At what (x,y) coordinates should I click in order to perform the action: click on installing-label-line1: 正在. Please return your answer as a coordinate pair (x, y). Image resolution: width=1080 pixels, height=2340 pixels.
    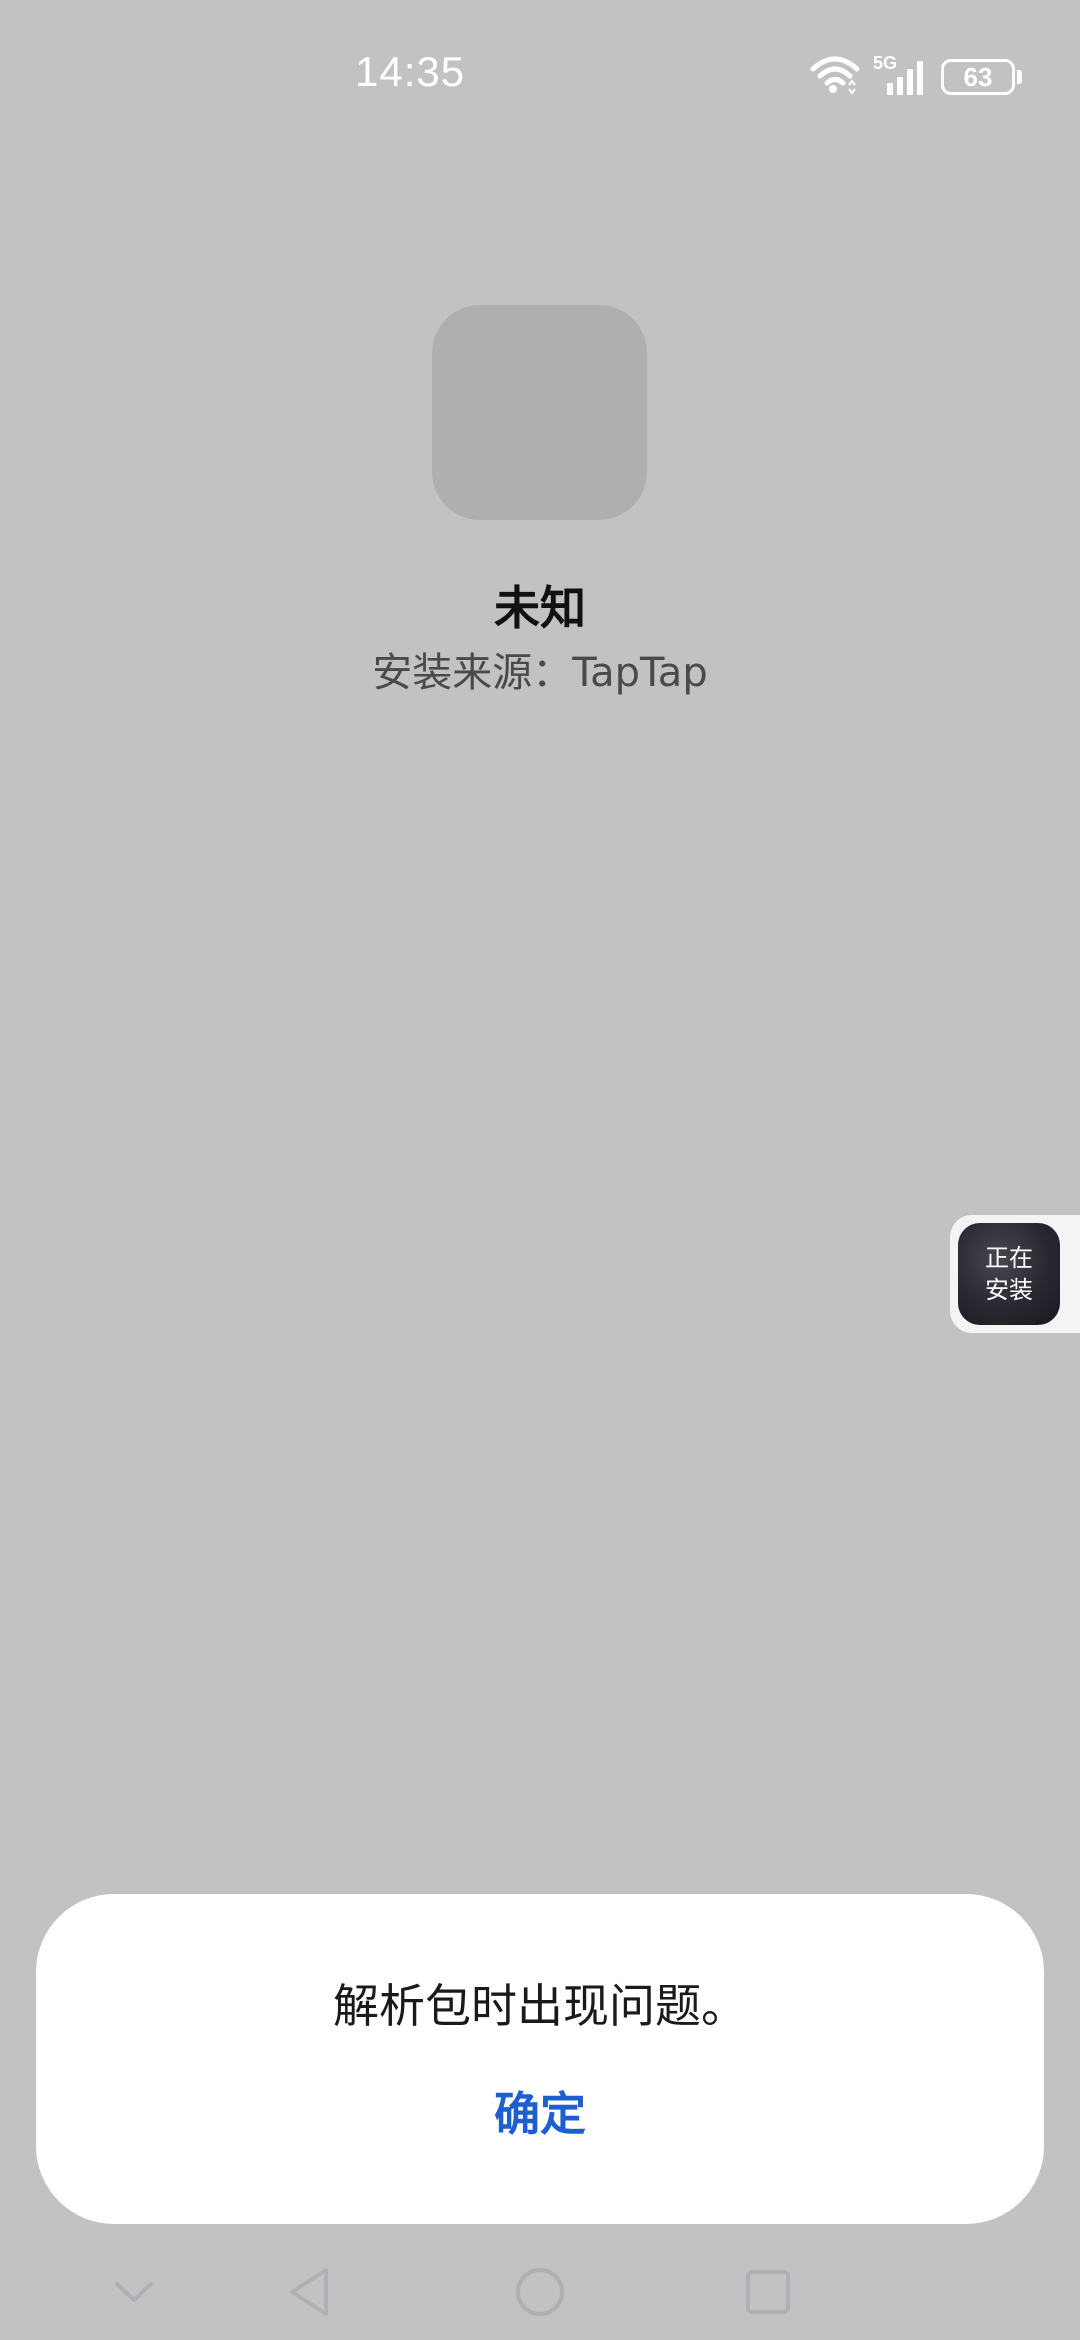
    Looking at the image, I should click on (1009, 1258).